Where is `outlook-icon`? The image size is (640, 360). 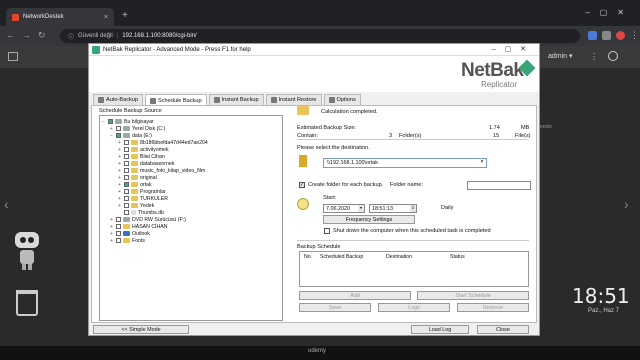
outlook-icon is located at coordinates (126, 233).